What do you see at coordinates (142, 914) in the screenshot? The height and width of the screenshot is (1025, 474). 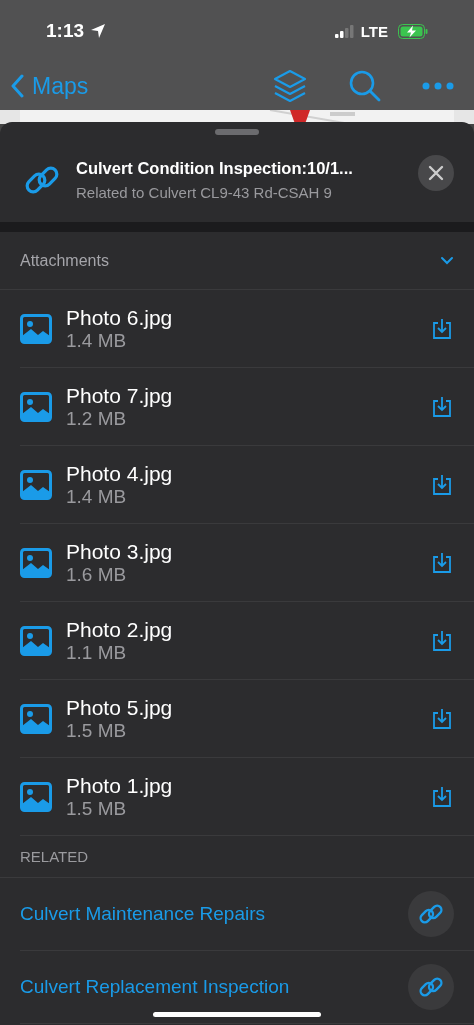 I see `related-link: Culvert Maintenance Repairs` at bounding box center [142, 914].